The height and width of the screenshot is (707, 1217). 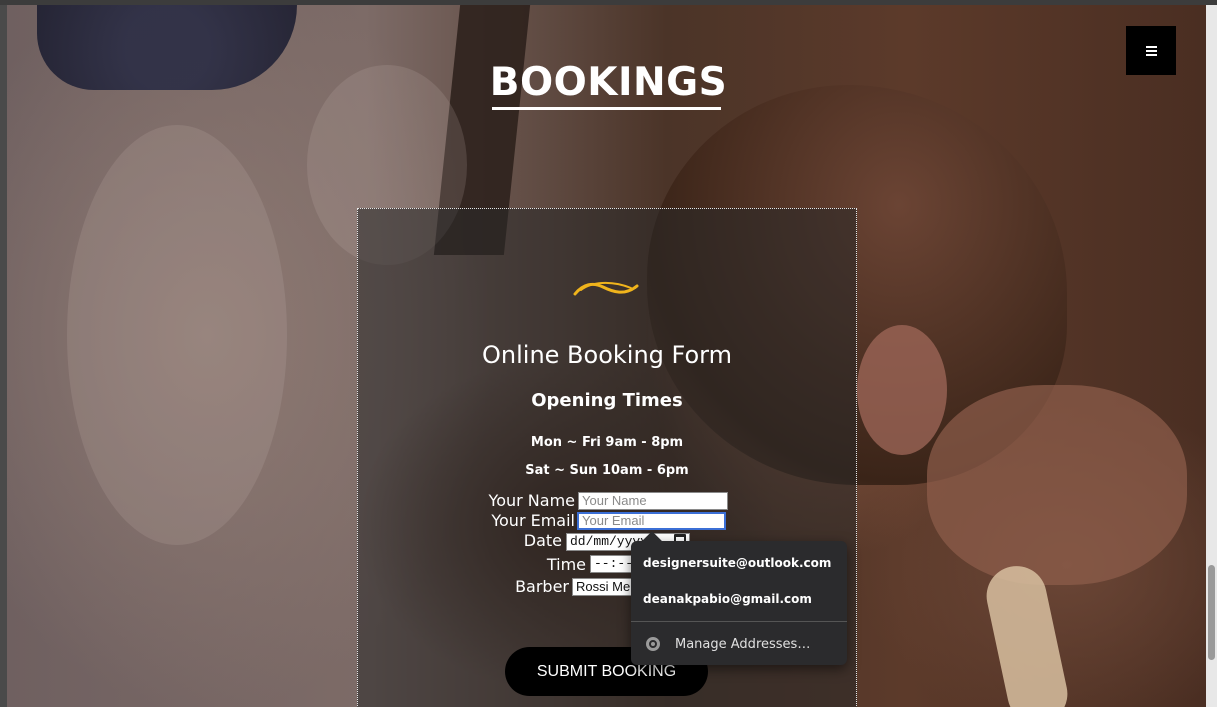 What do you see at coordinates (607, 470) in the screenshot?
I see `hours-weekend: Sat ~ Sun 10am - 6pm` at bounding box center [607, 470].